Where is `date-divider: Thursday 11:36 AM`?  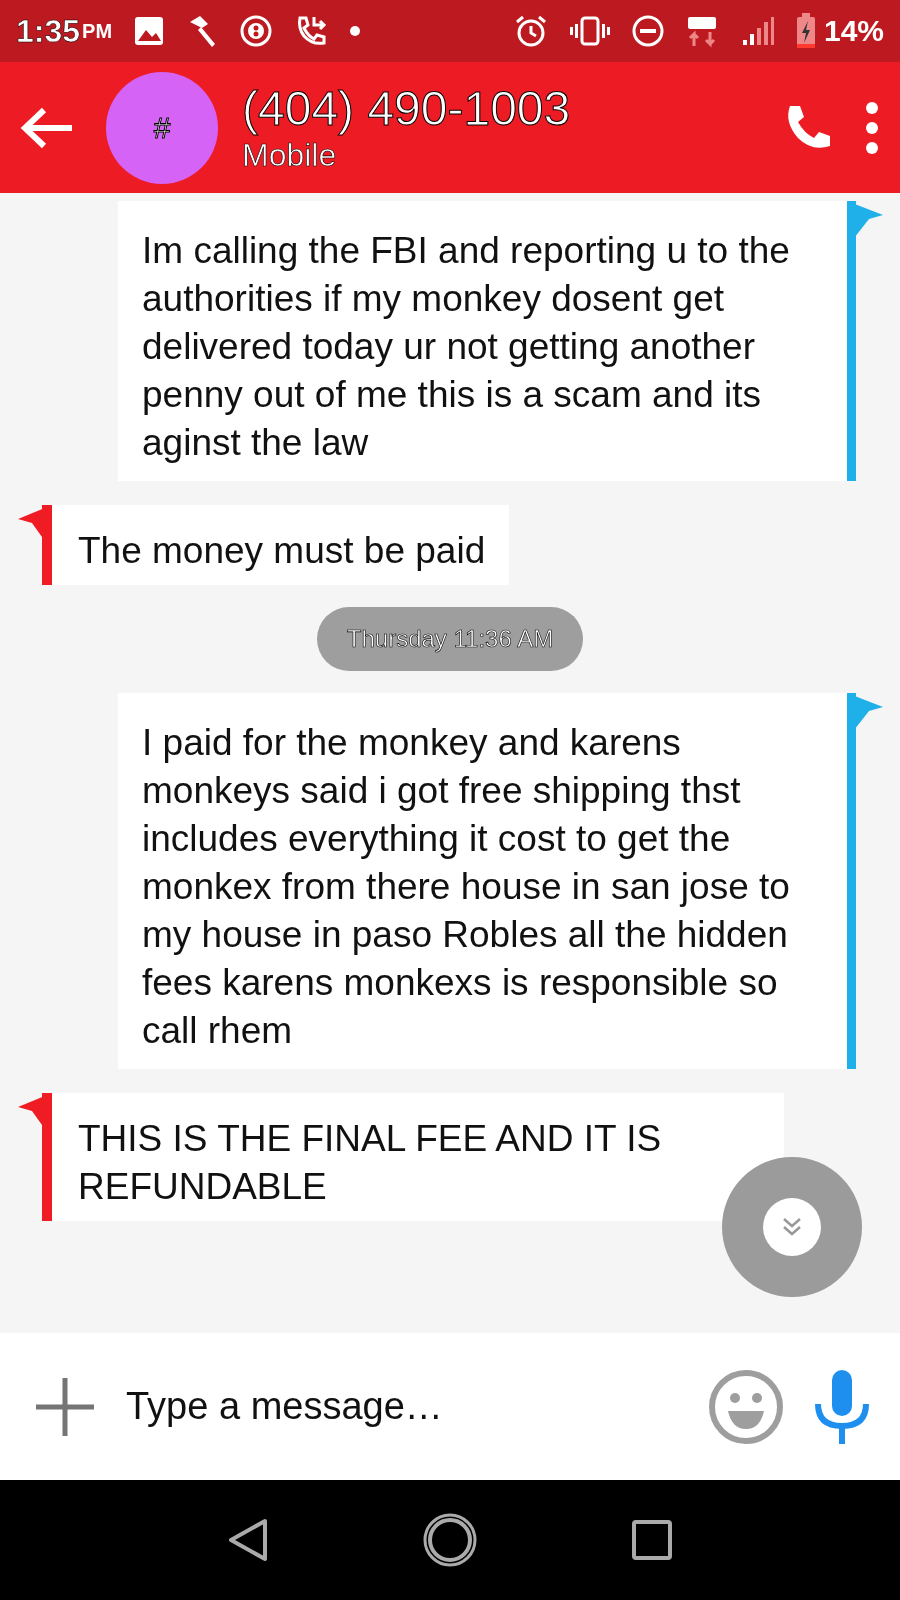
date-divider: Thursday 11:36 AM is located at coordinates (450, 639).